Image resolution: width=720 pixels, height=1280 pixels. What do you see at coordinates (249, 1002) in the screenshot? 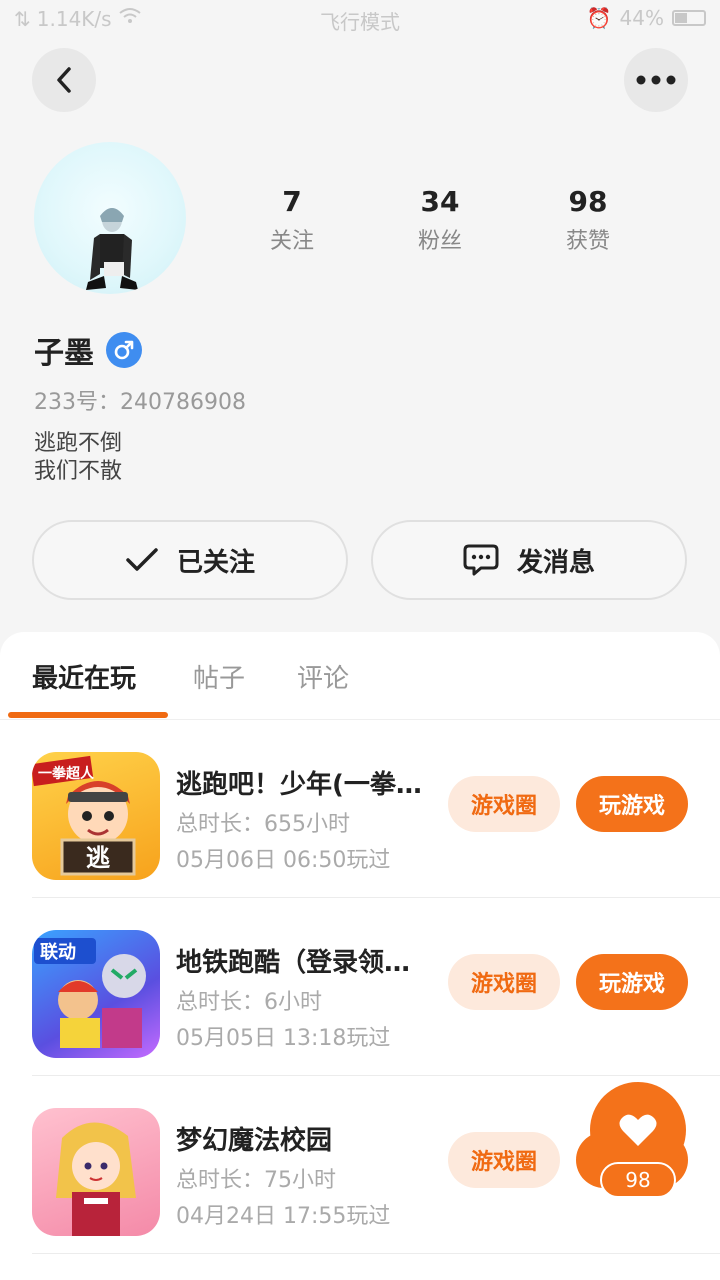
I see `game-duration: 总时长：6小时` at bounding box center [249, 1002].